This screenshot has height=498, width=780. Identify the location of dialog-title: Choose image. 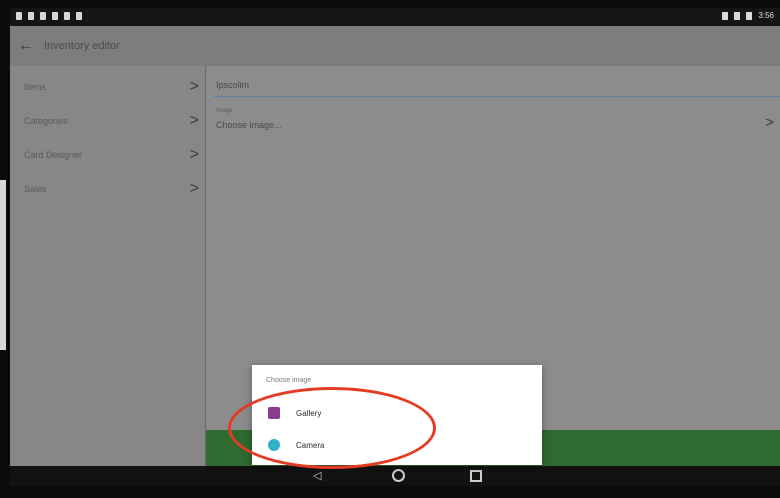
(289, 380).